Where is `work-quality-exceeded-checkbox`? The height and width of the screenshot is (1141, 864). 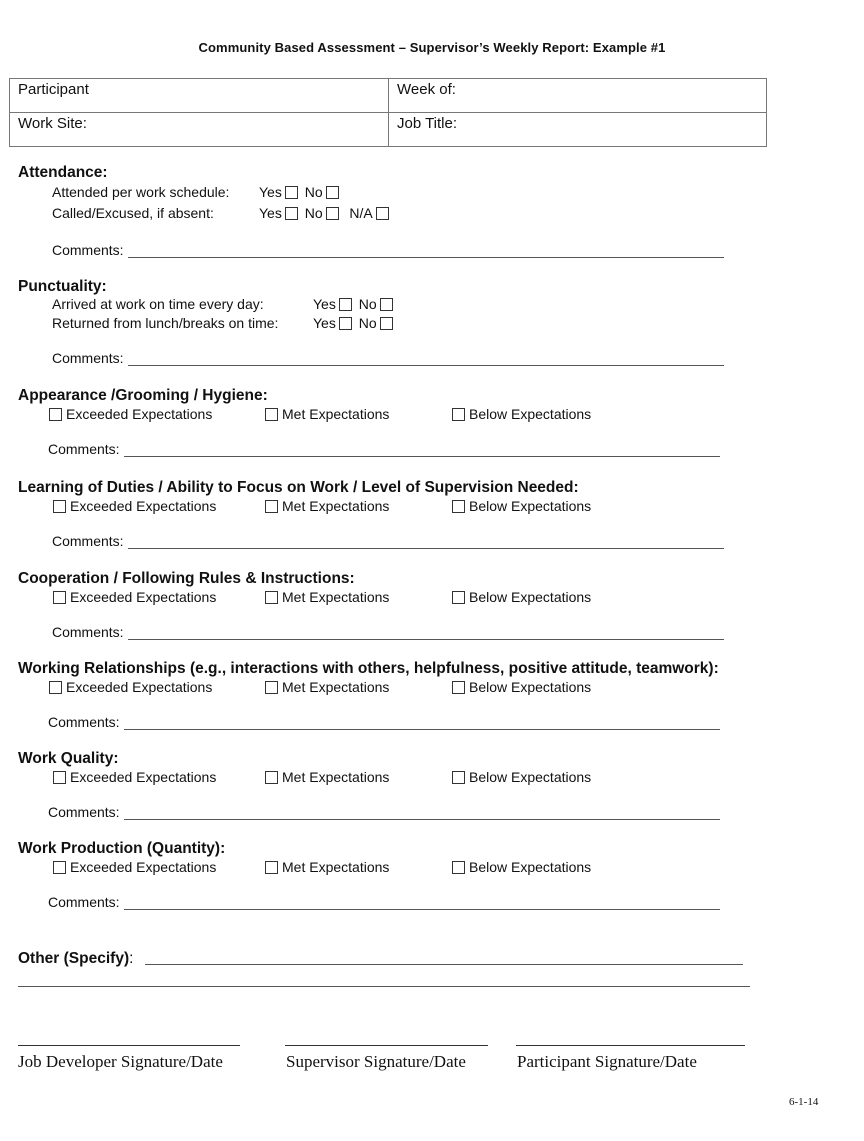
work-quality-exceeded-checkbox is located at coordinates (59, 777).